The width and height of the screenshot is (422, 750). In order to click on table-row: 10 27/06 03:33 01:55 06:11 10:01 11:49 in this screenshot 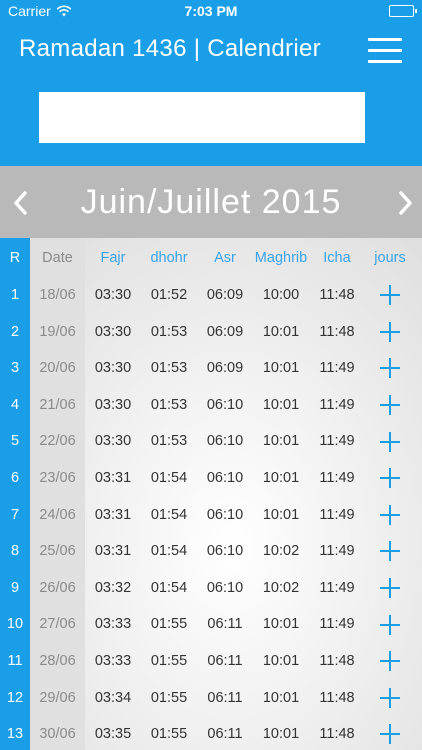, I will do `click(211, 624)`.